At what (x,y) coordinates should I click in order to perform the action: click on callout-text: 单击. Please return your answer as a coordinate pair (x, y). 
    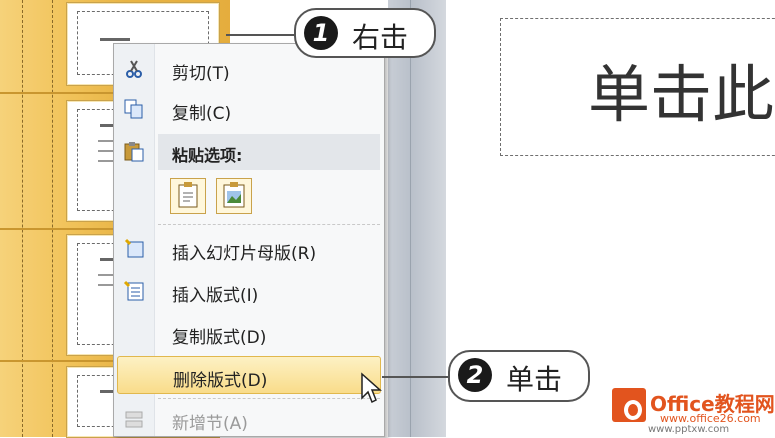
    Looking at the image, I should click on (534, 379).